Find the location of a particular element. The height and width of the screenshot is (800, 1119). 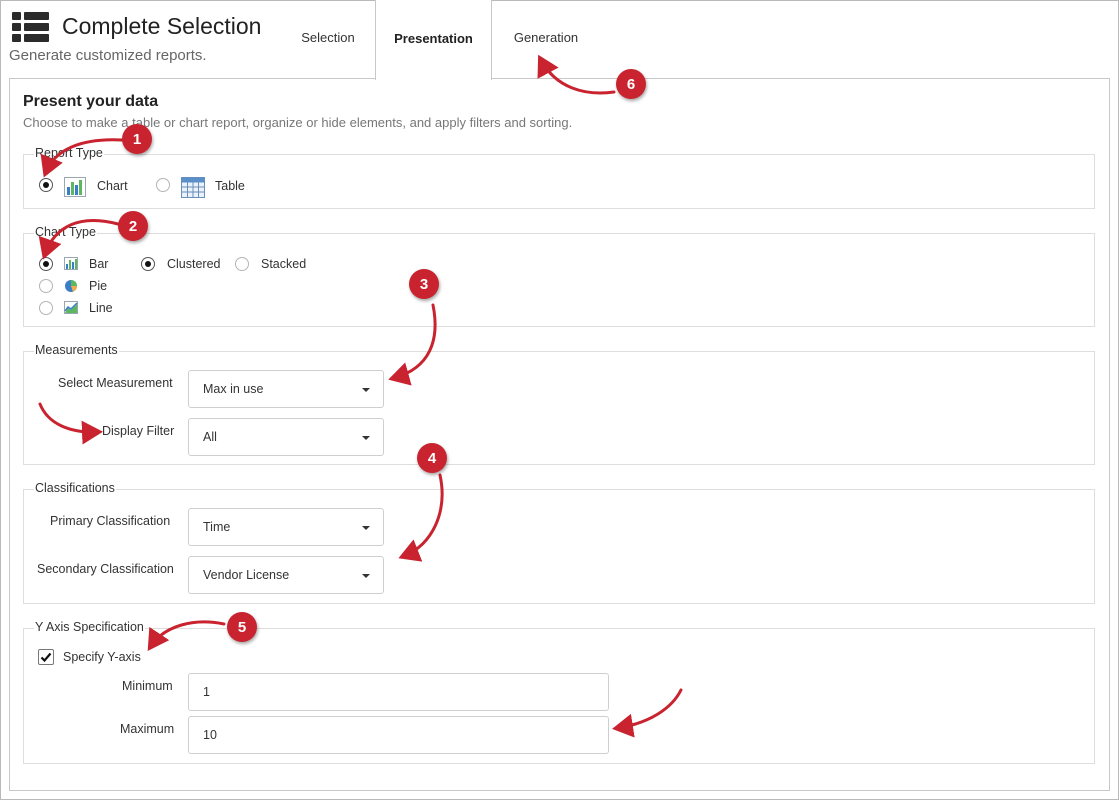

select-measurement-value: Max in use is located at coordinates (233, 389).